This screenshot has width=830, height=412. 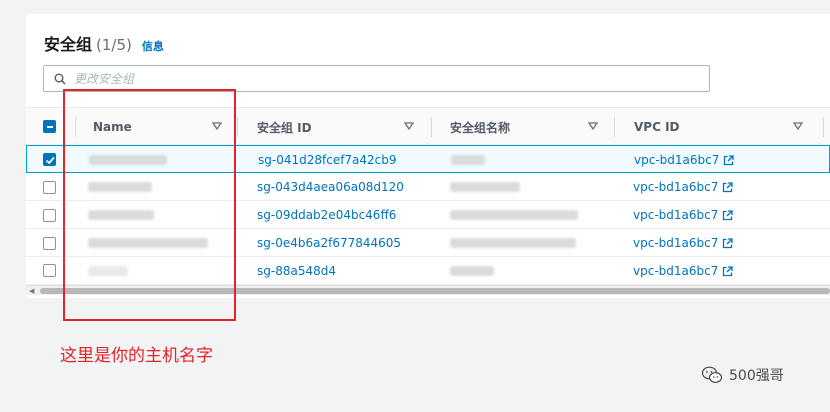 I want to click on annotation-text: 这里是你的主机名字, so click(x=136, y=356).